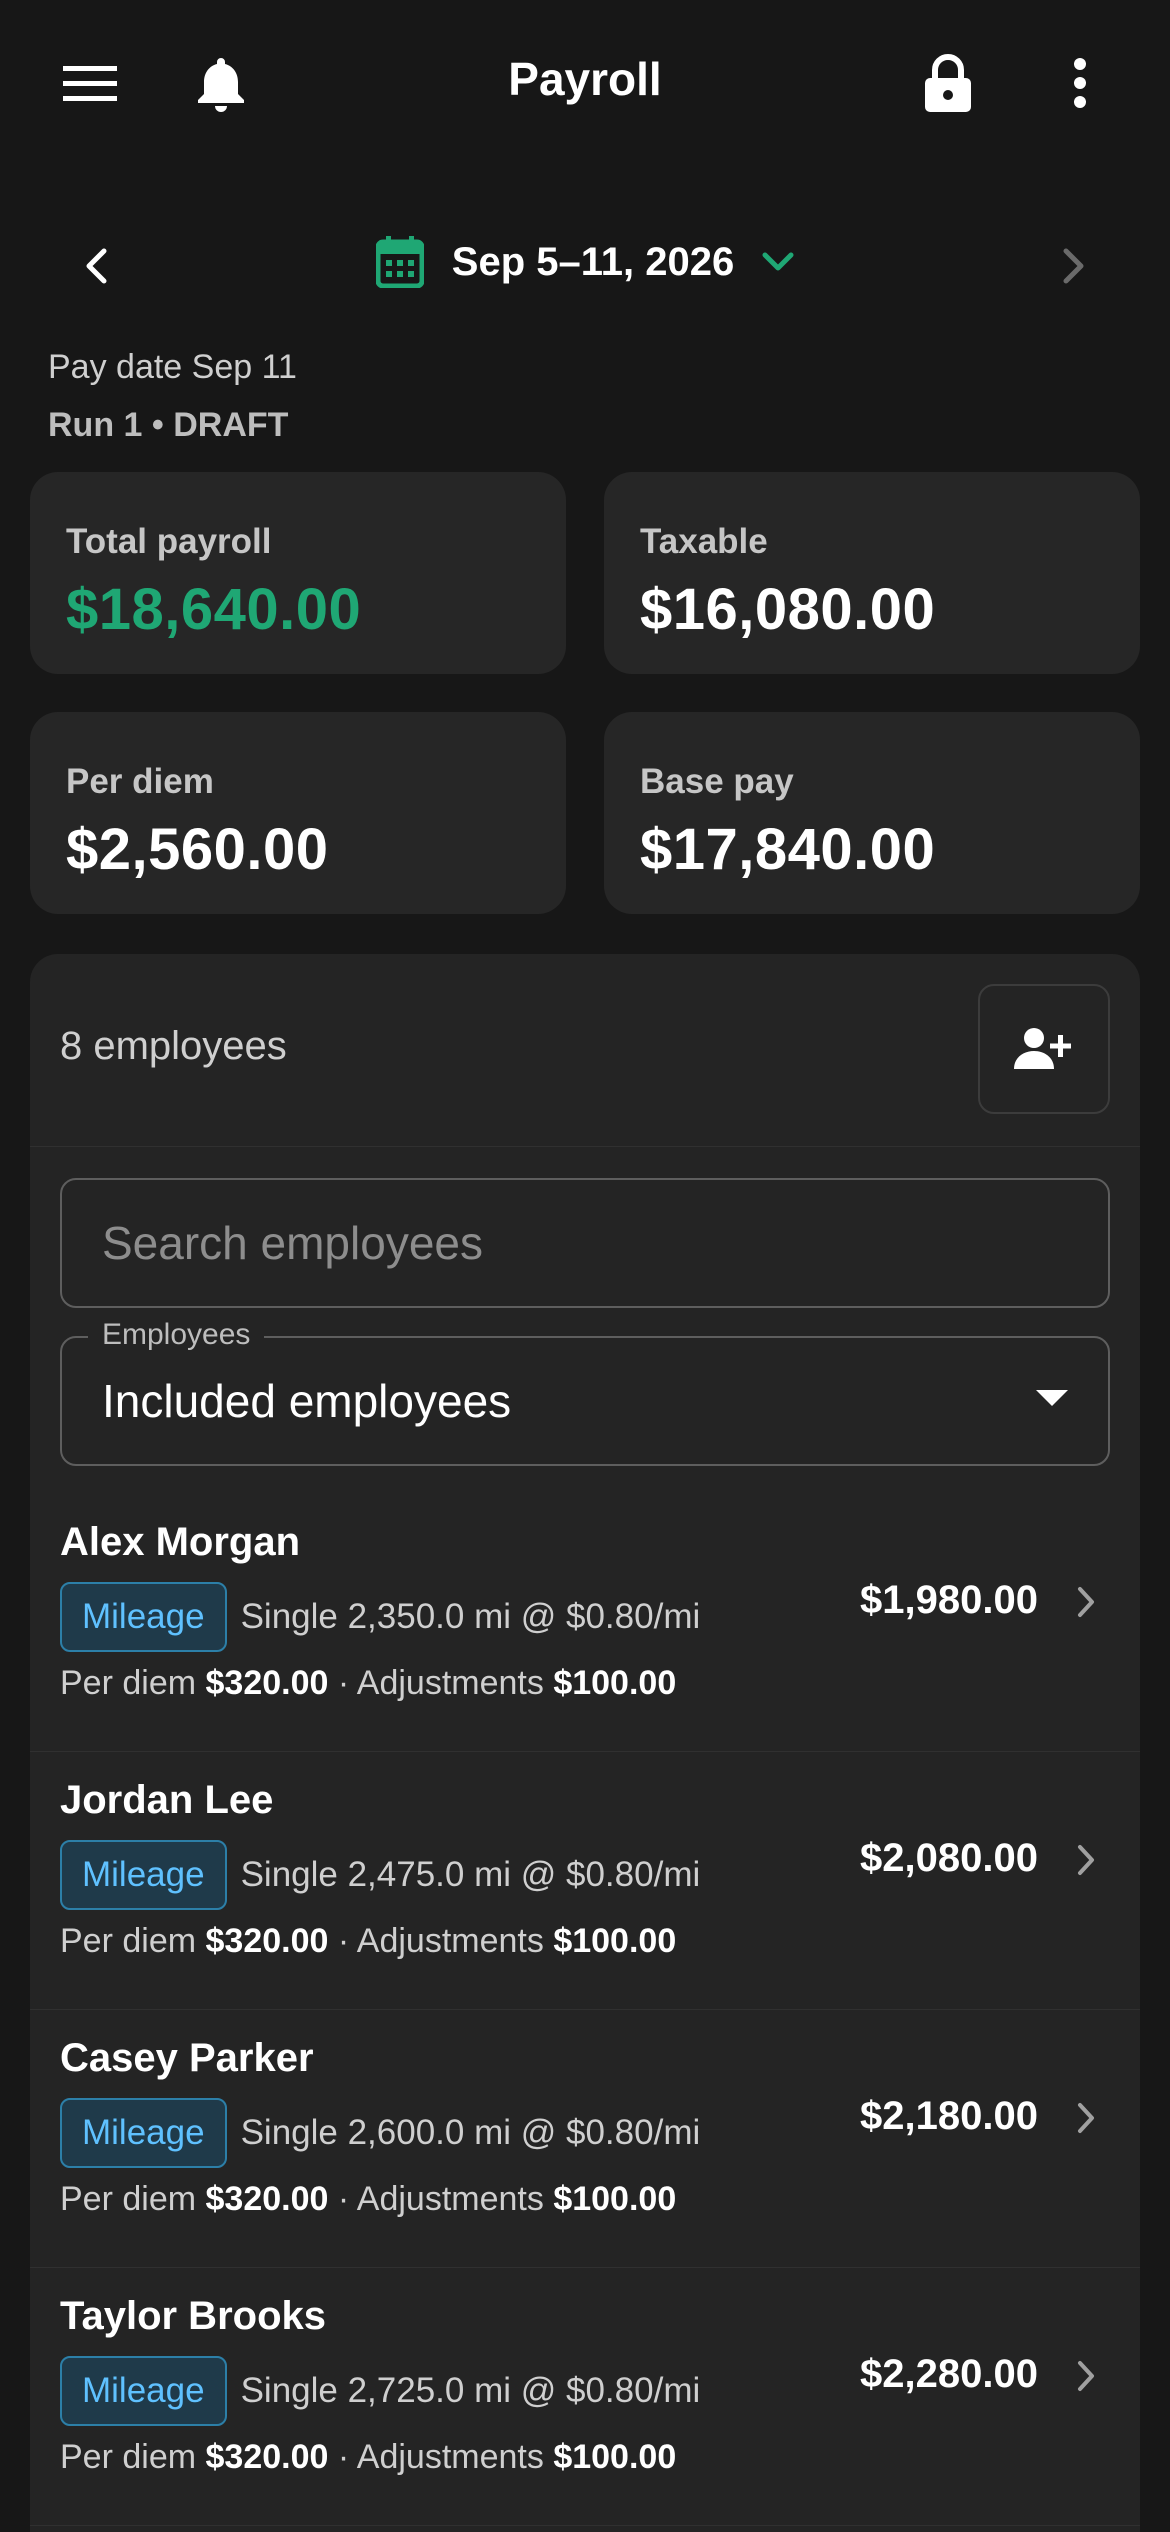 Image resolution: width=1170 pixels, height=2532 pixels. Describe the element at coordinates (704, 541) in the screenshot. I see `taxable-label: Taxable` at that location.